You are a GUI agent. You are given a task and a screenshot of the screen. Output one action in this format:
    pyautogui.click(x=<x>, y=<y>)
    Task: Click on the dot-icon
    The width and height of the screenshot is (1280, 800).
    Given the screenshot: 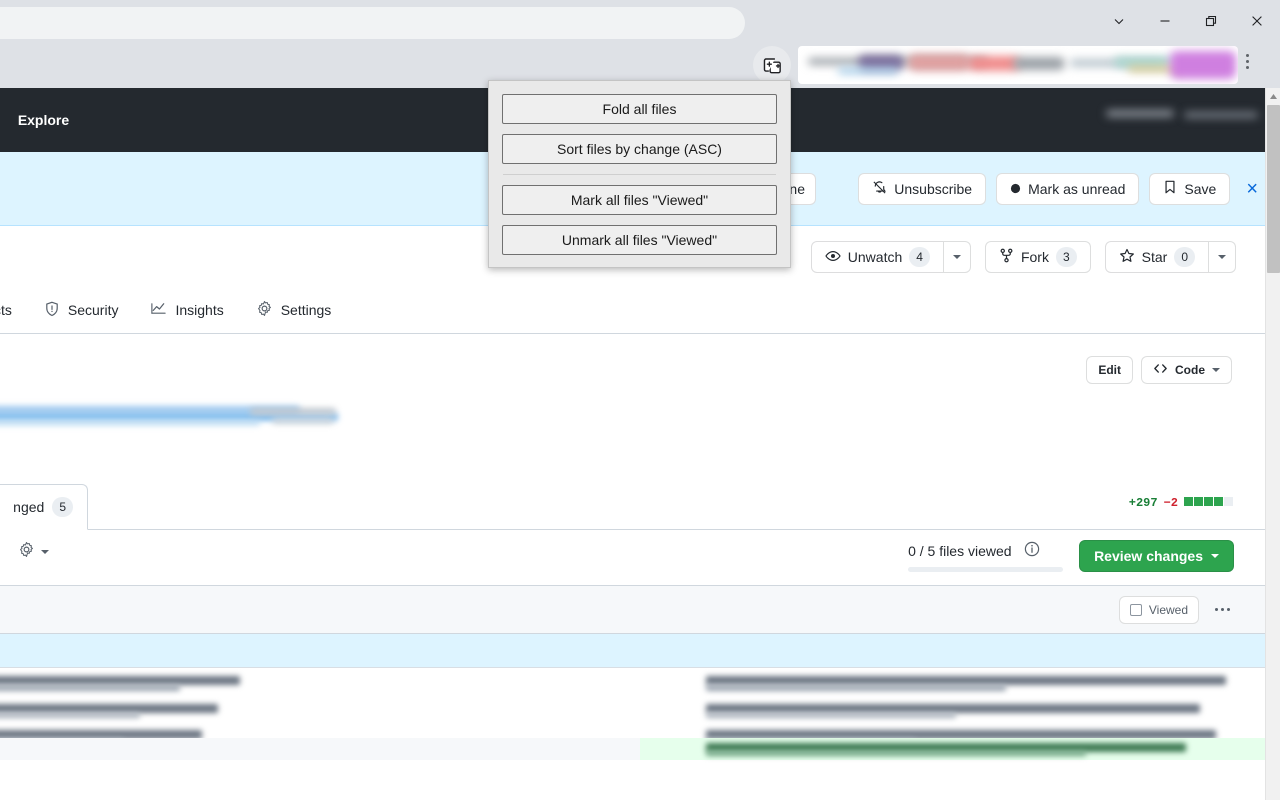 What is the action you would take?
    pyautogui.click(x=1015, y=189)
    